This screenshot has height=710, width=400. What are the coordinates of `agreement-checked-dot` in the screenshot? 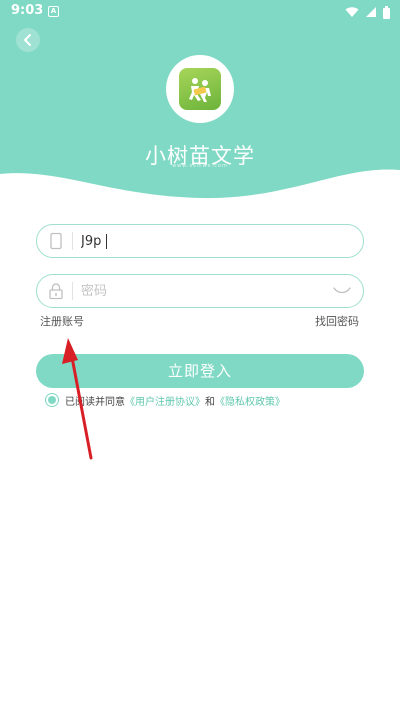 It's located at (52, 400).